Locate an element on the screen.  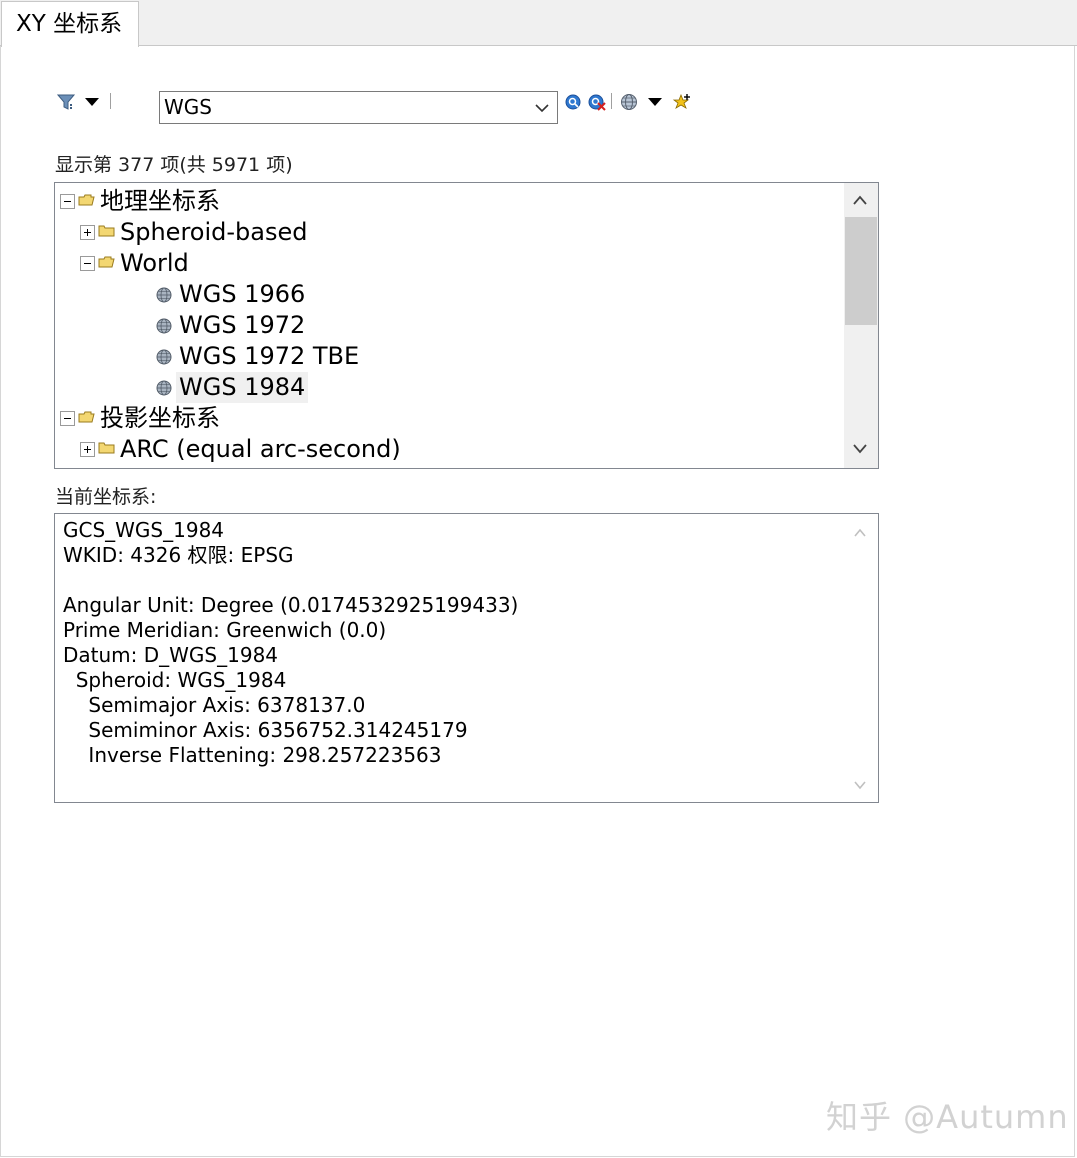
tree-row: WGS 1972 TBE is located at coordinates (467, 356).